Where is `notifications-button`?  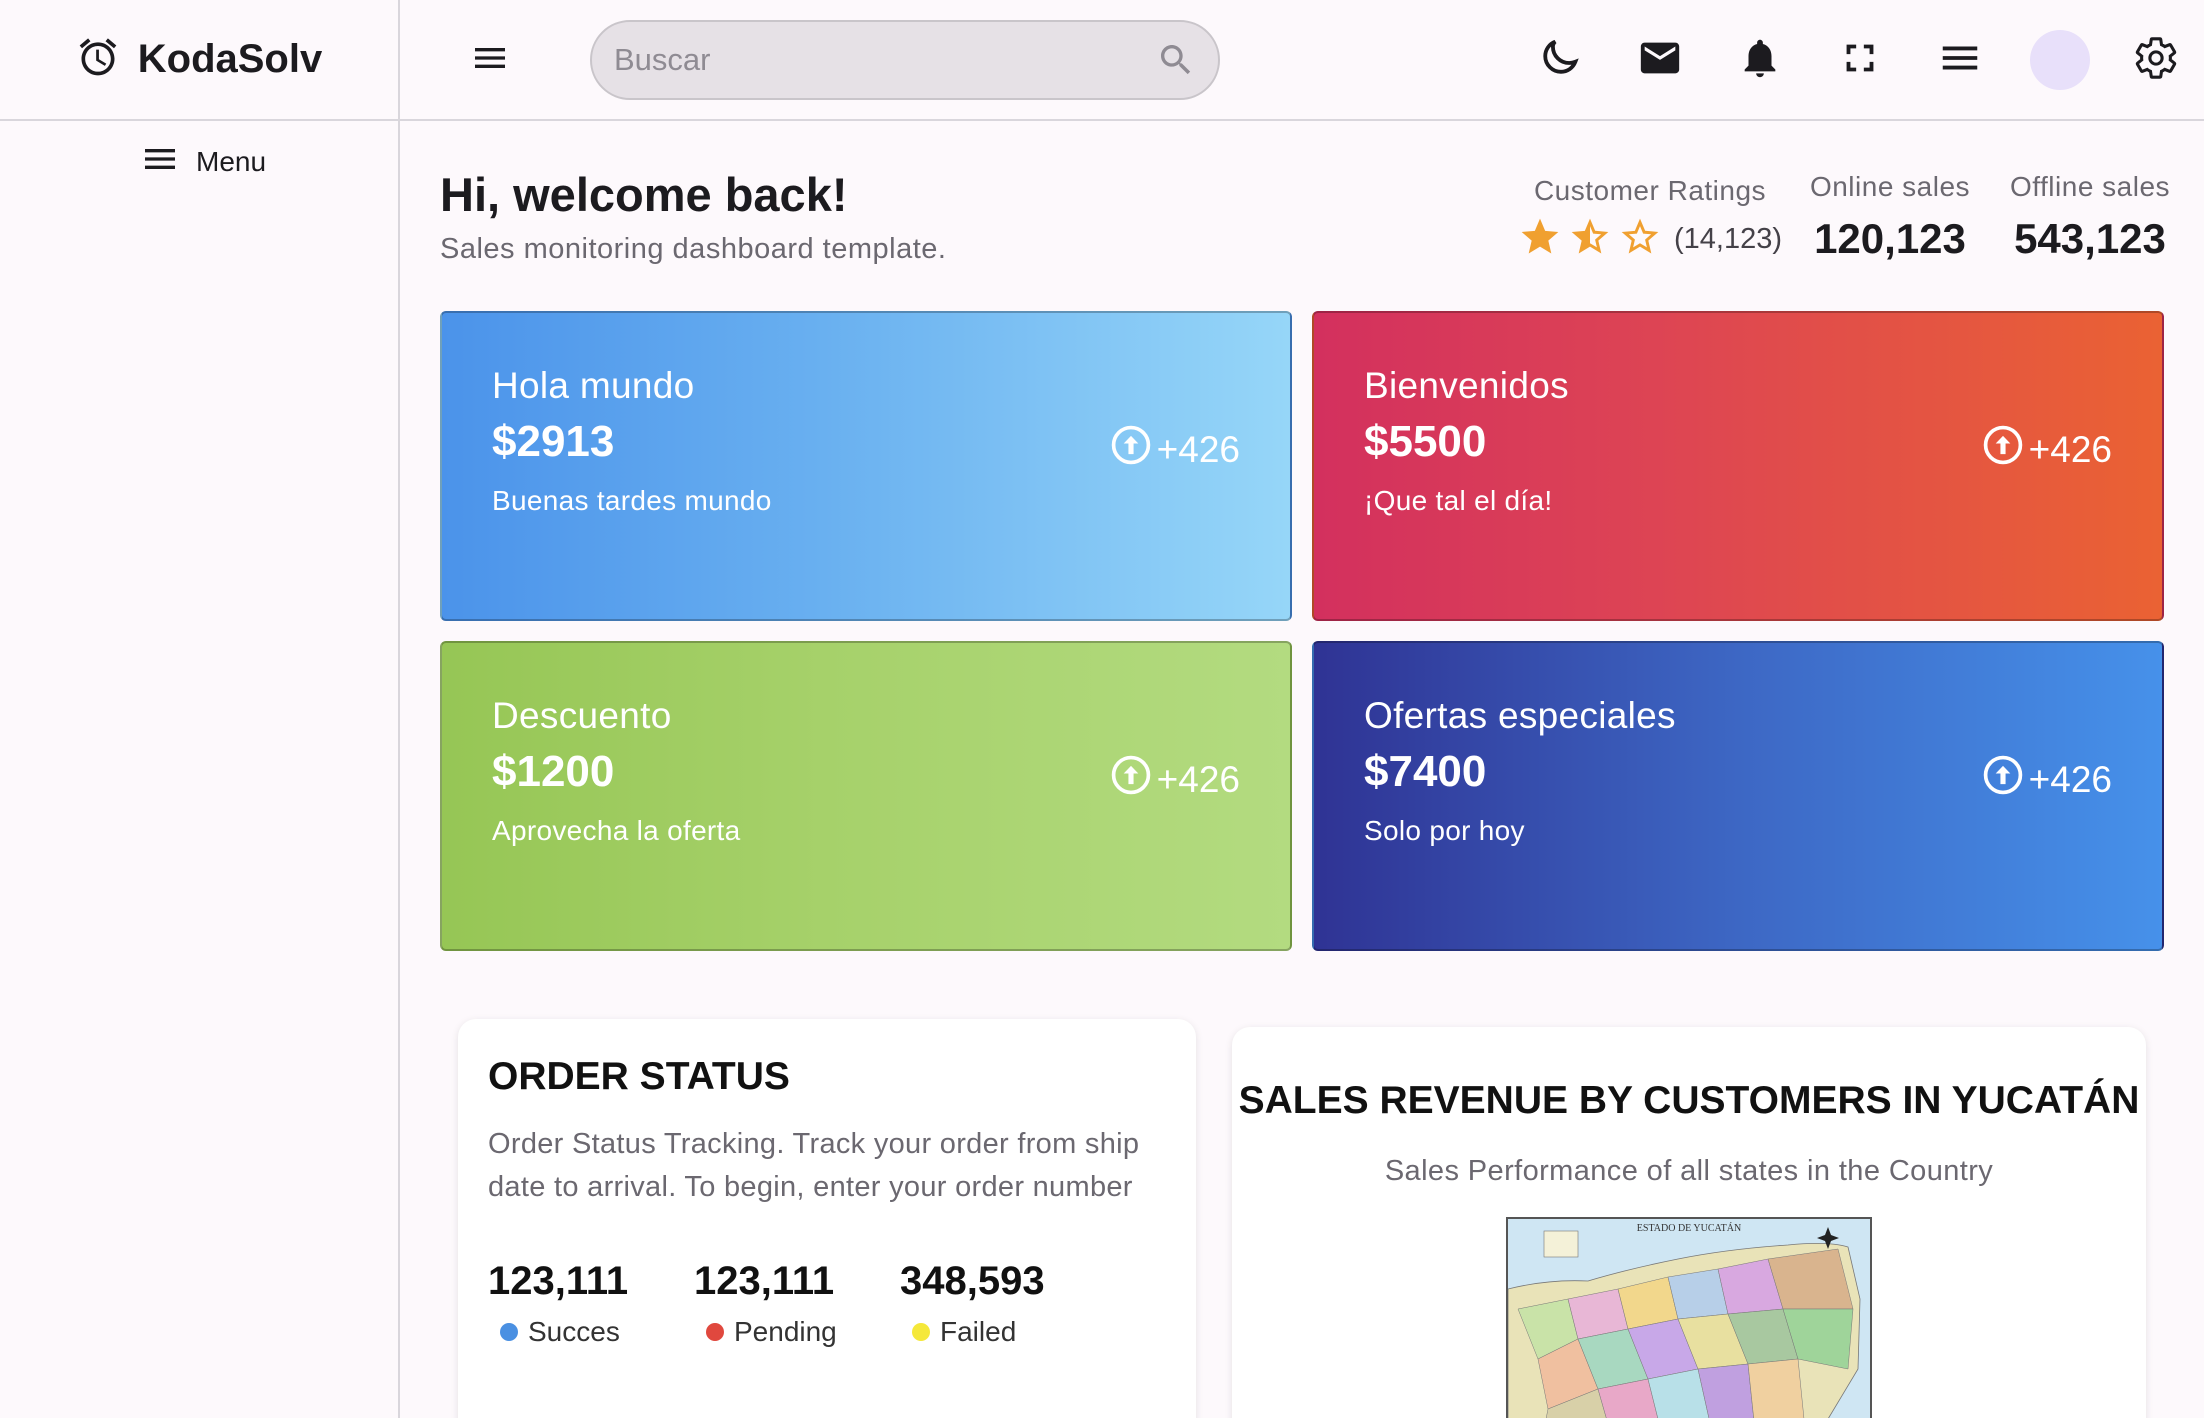
notifications-button is located at coordinates (1760, 60).